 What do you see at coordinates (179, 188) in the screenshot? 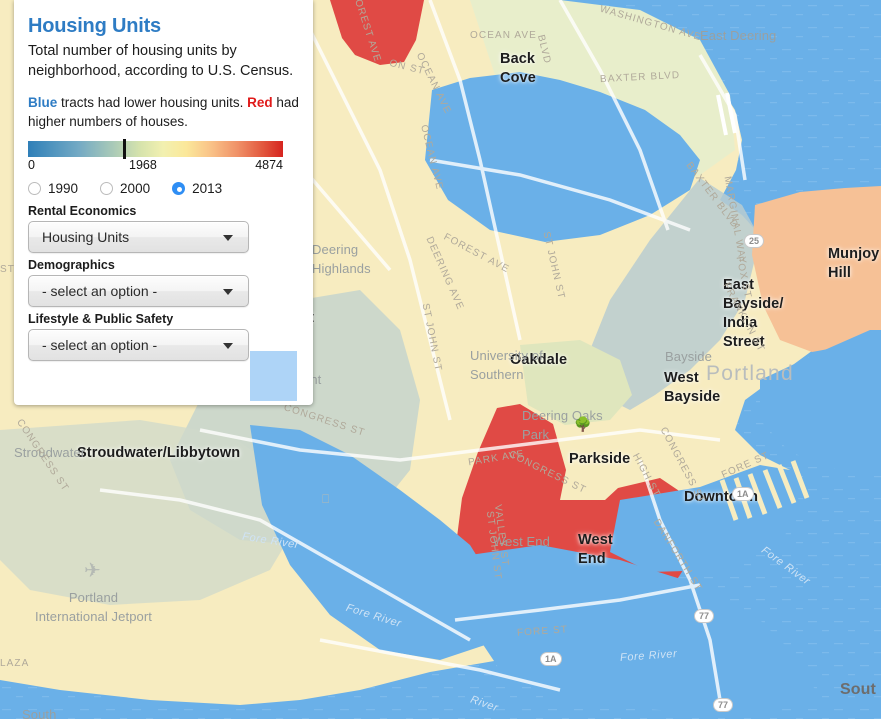
I see `radio-dot-2013` at bounding box center [179, 188].